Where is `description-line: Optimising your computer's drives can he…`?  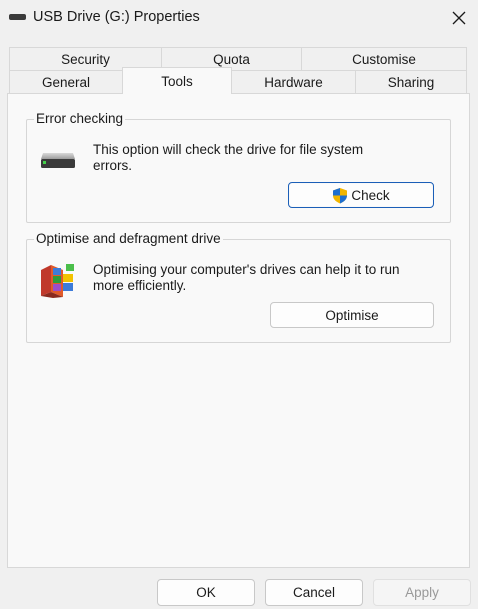 description-line: Optimising your computer's drives can he… is located at coordinates (246, 269).